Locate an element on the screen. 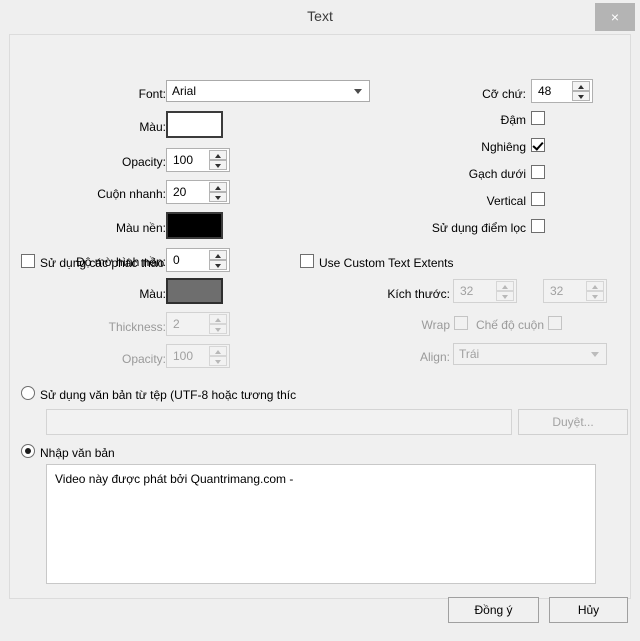 The height and width of the screenshot is (641, 640). font-size-spinner-buttons is located at coordinates (581, 91).